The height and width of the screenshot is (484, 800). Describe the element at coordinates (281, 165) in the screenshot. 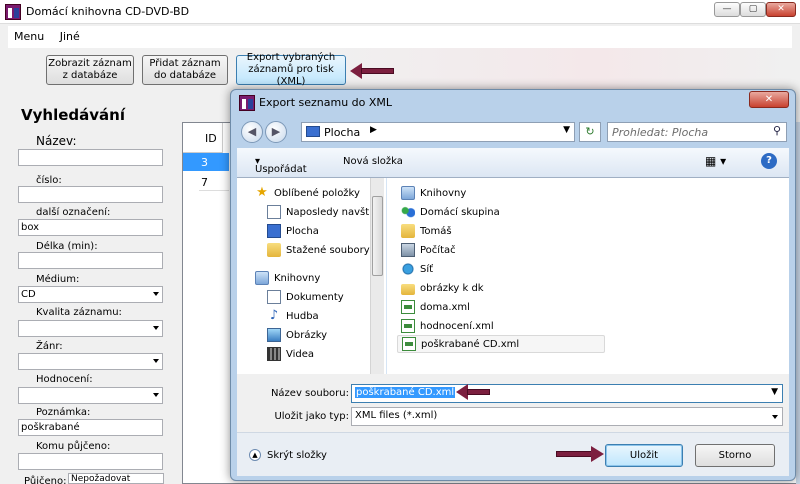

I see `organize-button: Uspořádat ▾` at that location.